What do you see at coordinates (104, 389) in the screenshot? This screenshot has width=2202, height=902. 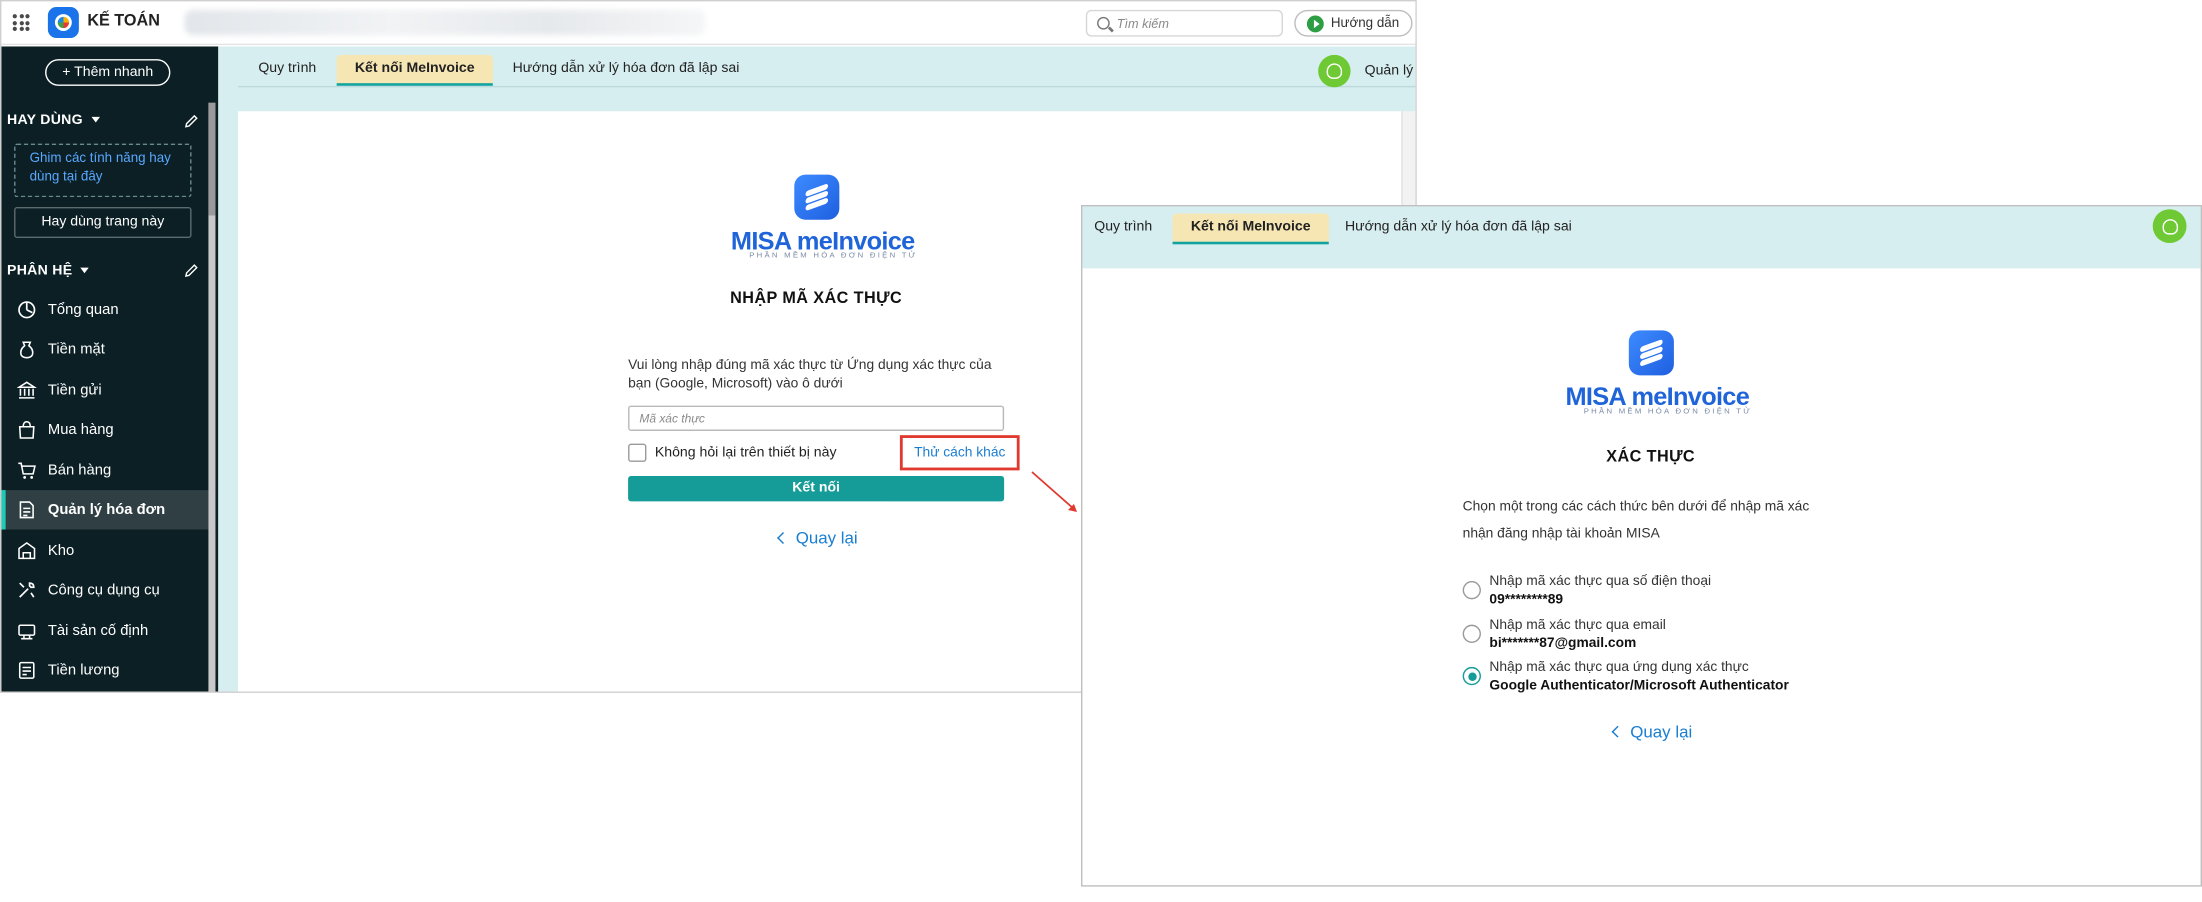 I see `sidebar-item-deposit: Tiền gửi` at bounding box center [104, 389].